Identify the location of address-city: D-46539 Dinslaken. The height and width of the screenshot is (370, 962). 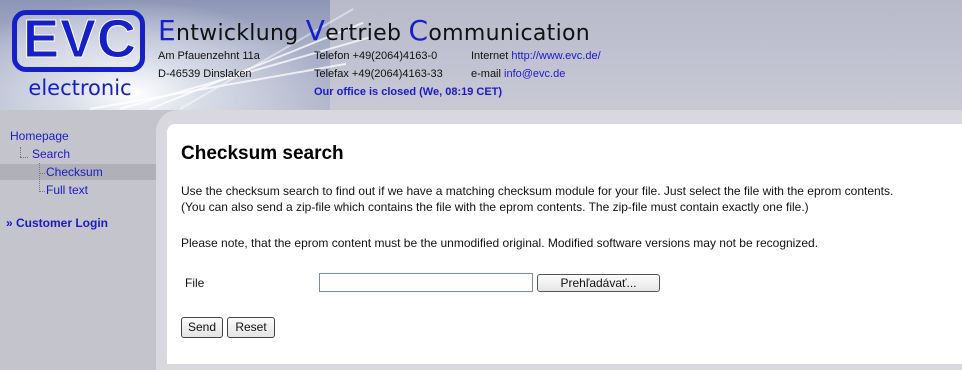
(205, 74).